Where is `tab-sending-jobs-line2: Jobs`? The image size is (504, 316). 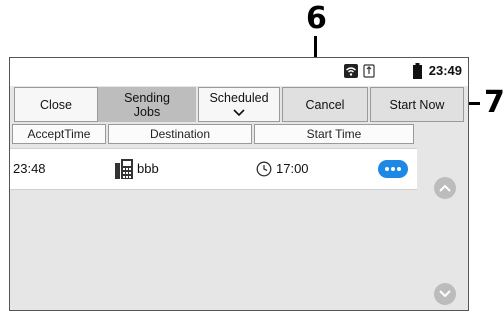 tab-sending-jobs-line2: Jobs is located at coordinates (147, 111).